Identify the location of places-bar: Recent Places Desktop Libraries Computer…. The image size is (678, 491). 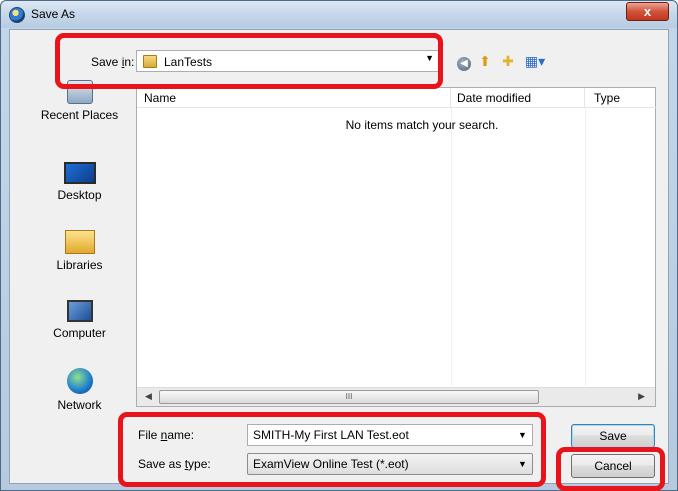
(79, 246).